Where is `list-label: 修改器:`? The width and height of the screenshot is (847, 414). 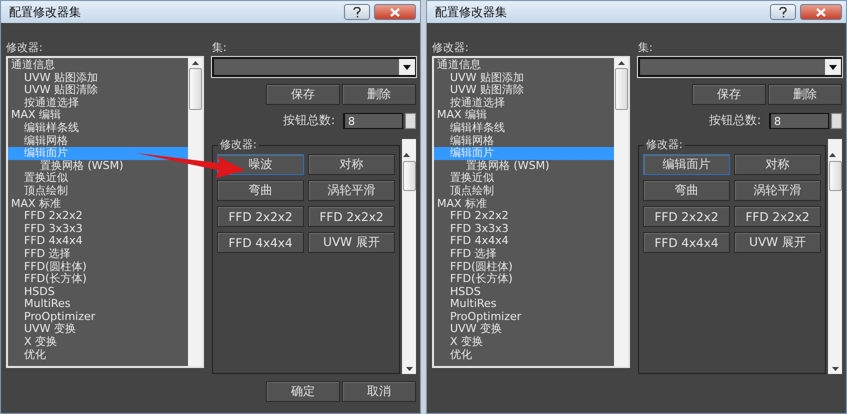 list-label: 修改器: is located at coordinates (451, 48).